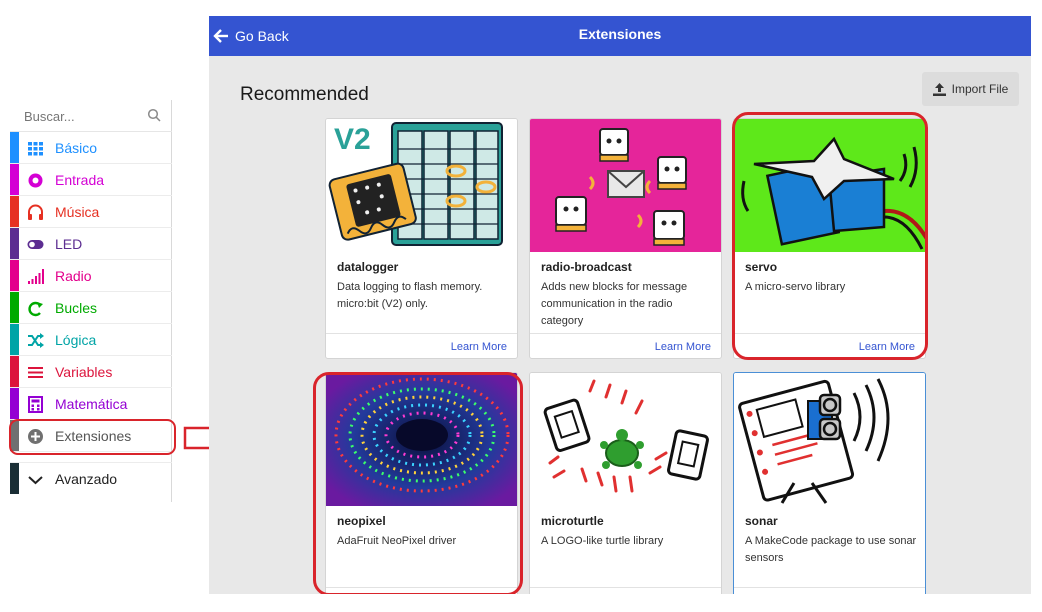 The image size is (1042, 612). What do you see at coordinates (602, 541) in the screenshot?
I see `card-description: A LOGO-like turtle library` at bounding box center [602, 541].